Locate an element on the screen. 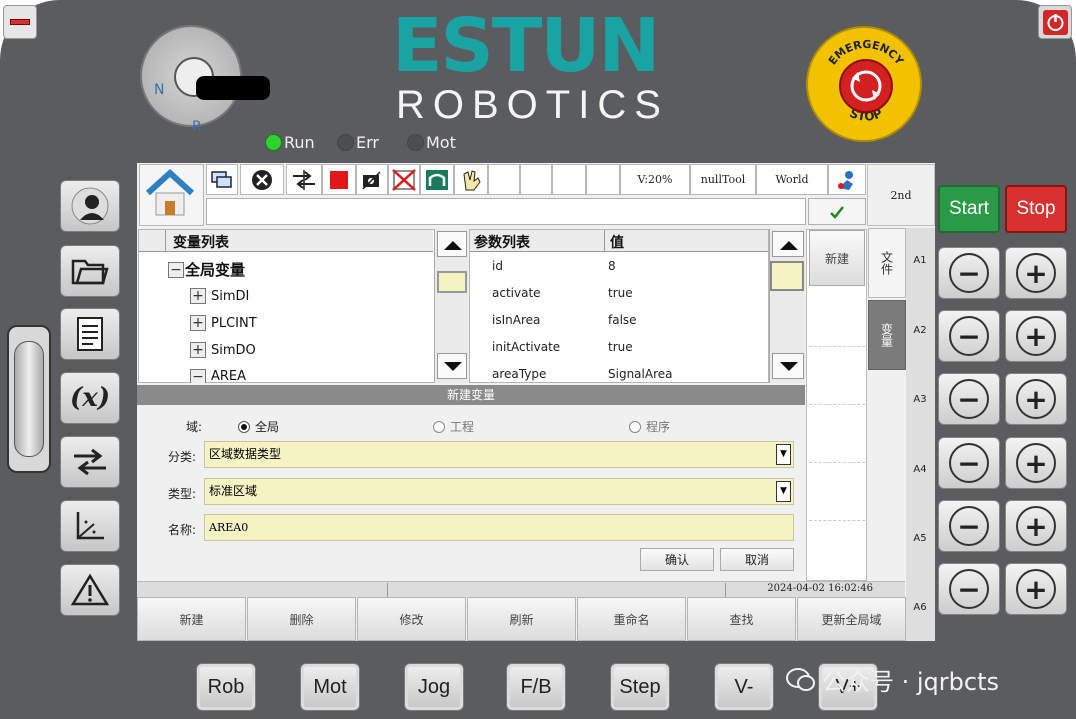 Image resolution: width=1076 pixels, height=719 pixels. toolbar-robot-status-button is located at coordinates (847, 179).